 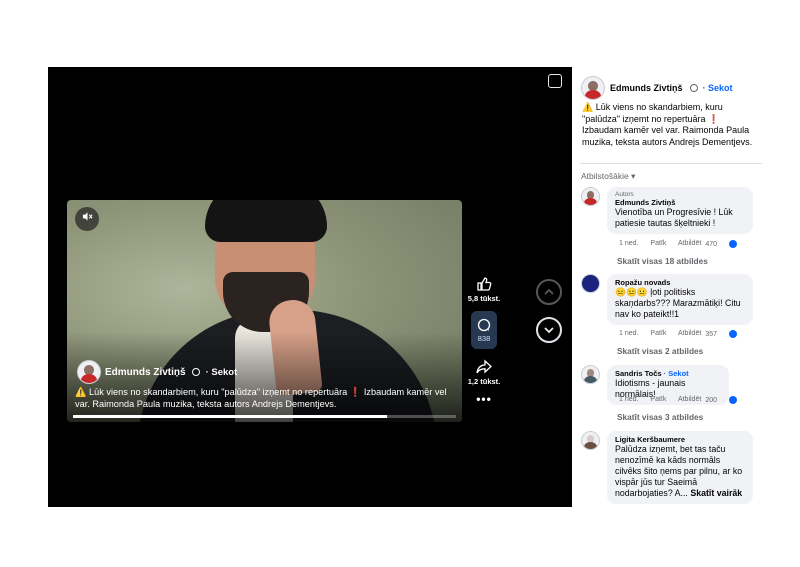 I want to click on video-author-name: Edmunds Zivtiņš, so click(x=145, y=372).